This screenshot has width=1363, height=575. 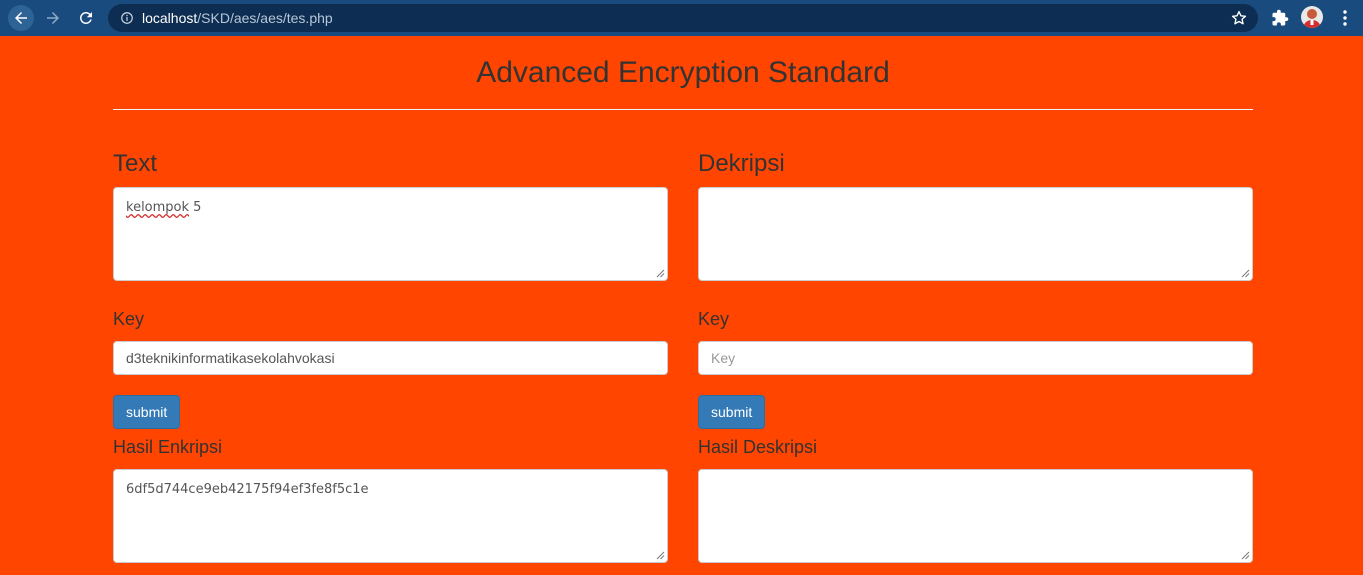 I want to click on back-button, so click(x=21, y=18).